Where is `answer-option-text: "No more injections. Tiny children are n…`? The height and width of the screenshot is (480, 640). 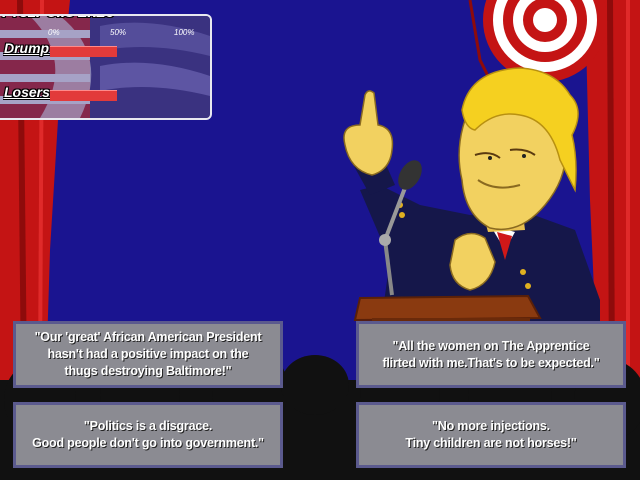 answer-option-text: "No more injections. Tiny children are n… is located at coordinates (491, 434).